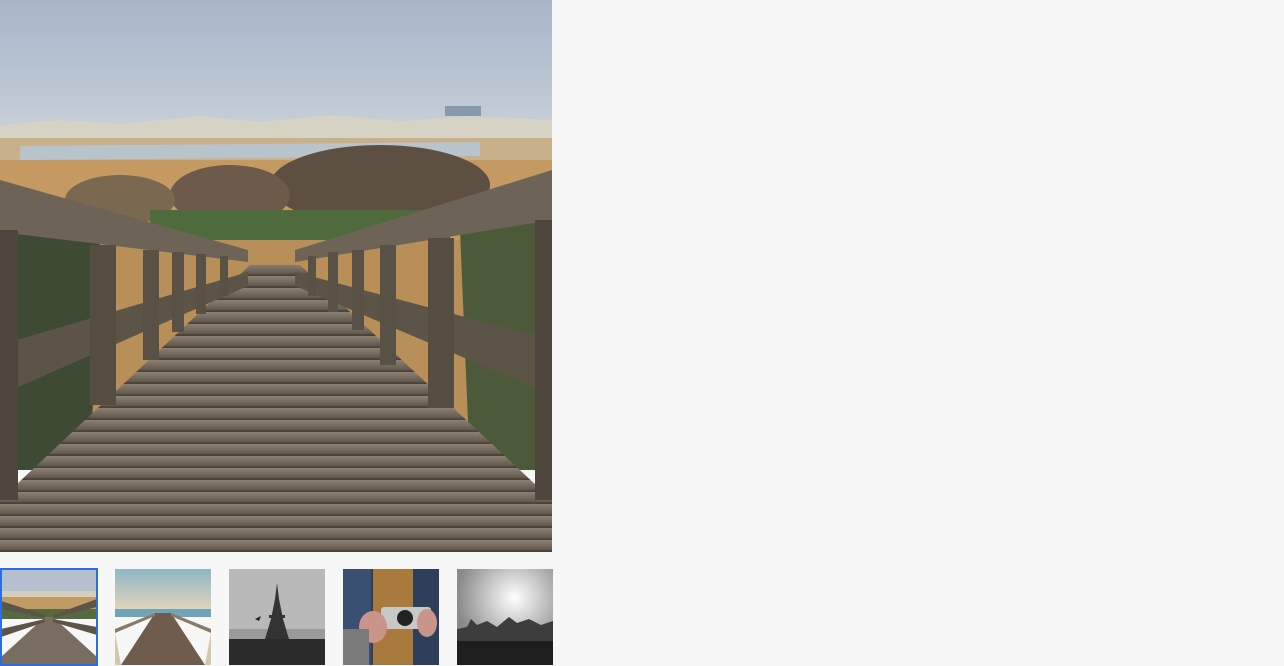 Image resolution: width=1284 pixels, height=666 pixels. I want to click on thumbnail-pier, so click(163, 617).